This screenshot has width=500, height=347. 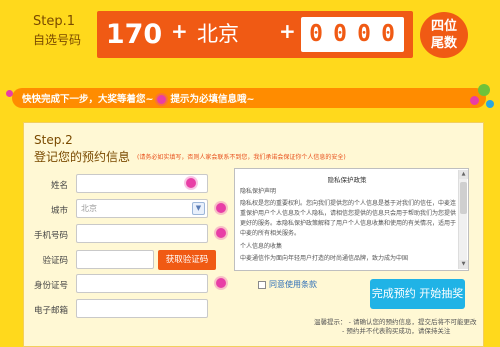 I want to click on code-input, so click(x=115, y=259).